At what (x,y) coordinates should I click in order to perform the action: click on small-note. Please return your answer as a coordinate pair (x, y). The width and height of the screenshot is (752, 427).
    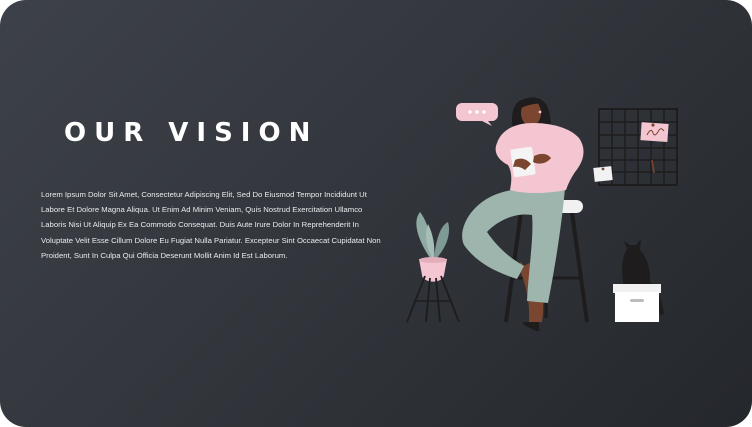
    Looking at the image, I should click on (603, 174).